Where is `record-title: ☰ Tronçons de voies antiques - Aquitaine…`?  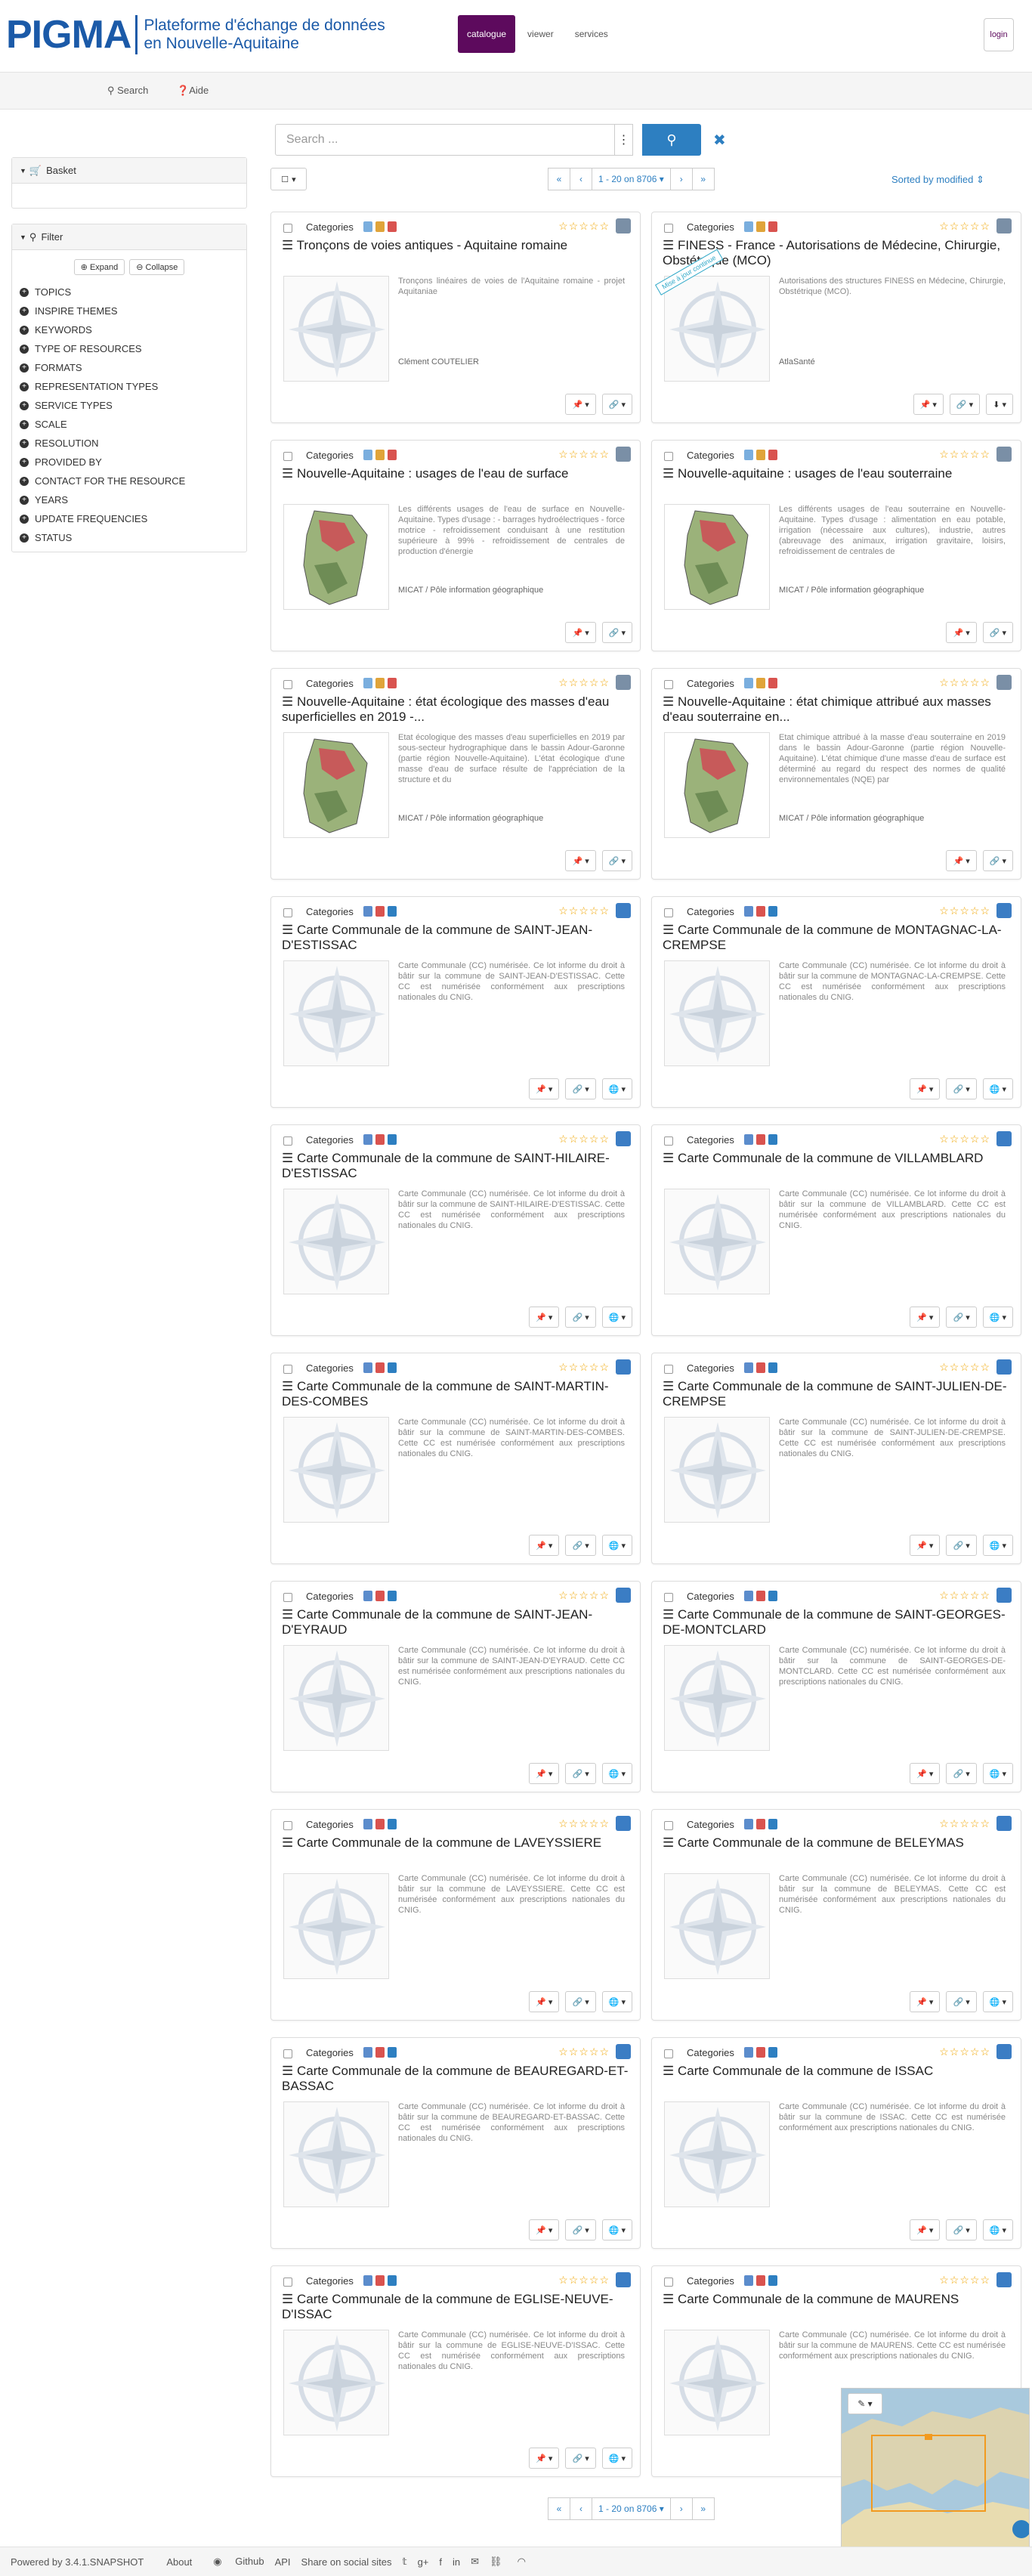 record-title: ☰ Tronçons de voies antiques - Aquitaine… is located at coordinates (456, 245).